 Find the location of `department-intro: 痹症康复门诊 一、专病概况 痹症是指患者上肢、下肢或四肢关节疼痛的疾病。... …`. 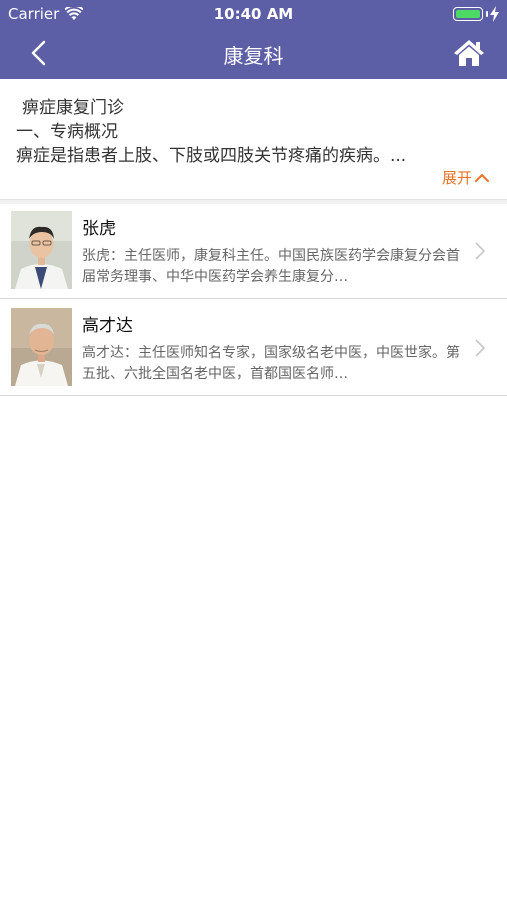

department-intro: 痹症康复门诊 一、专病概况 痹症是指患者上肢、下肢或四肢关节疼痛的疾病。... … is located at coordinates (253, 139).